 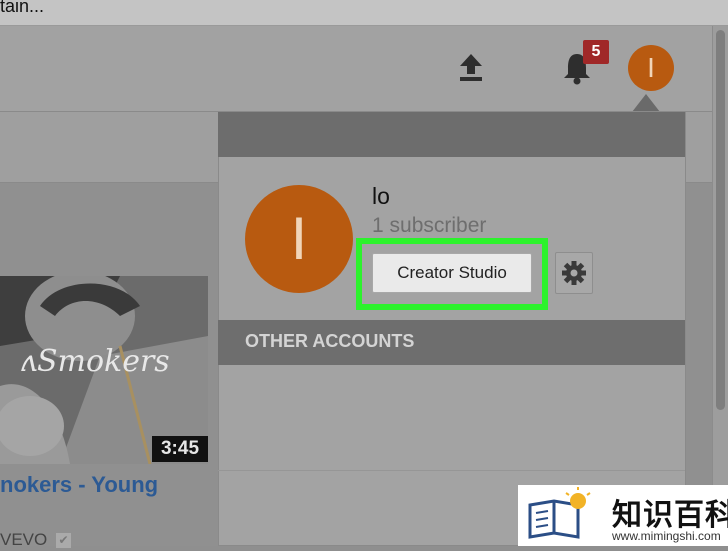 I want to click on creator-studio-button: Creator Studio, so click(x=452, y=273).